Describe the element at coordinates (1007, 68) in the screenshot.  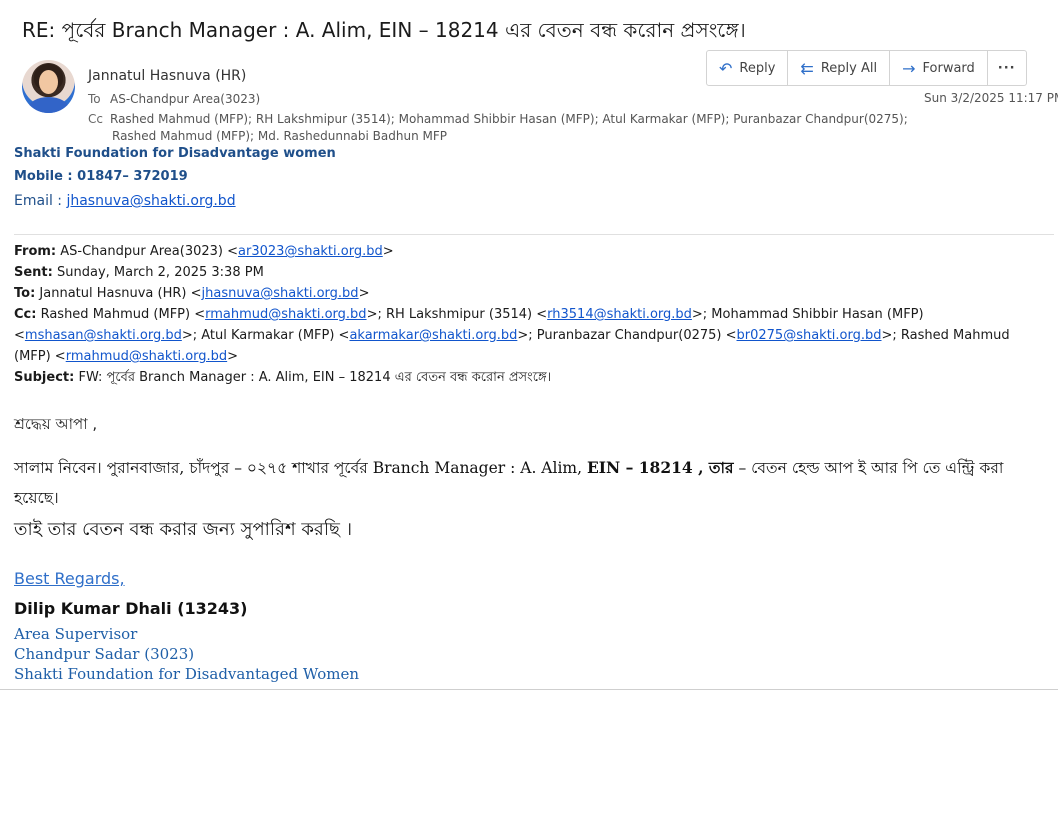
I see `more-actions-button: ···` at that location.